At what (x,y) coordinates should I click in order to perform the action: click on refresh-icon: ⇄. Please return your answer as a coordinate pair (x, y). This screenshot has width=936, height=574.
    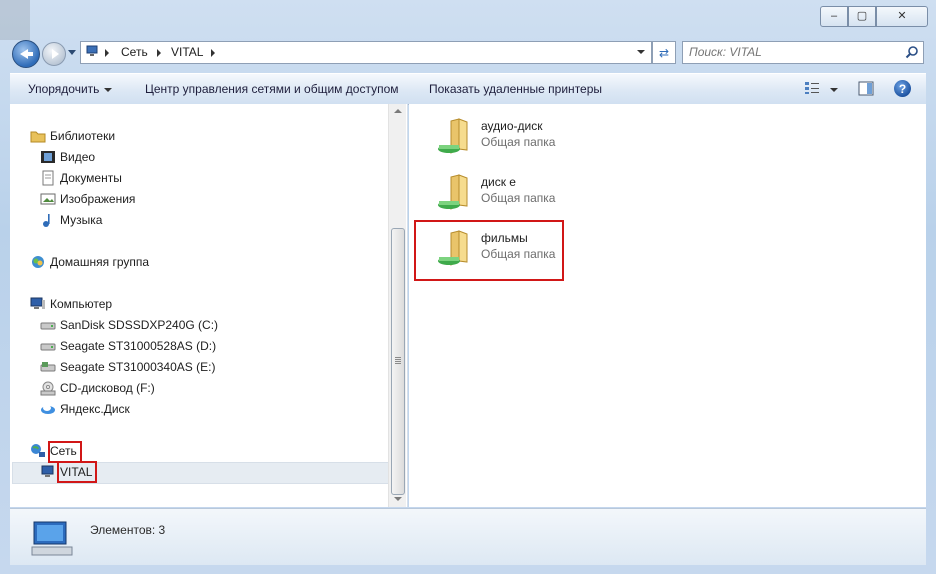
    Looking at the image, I should click on (664, 52).